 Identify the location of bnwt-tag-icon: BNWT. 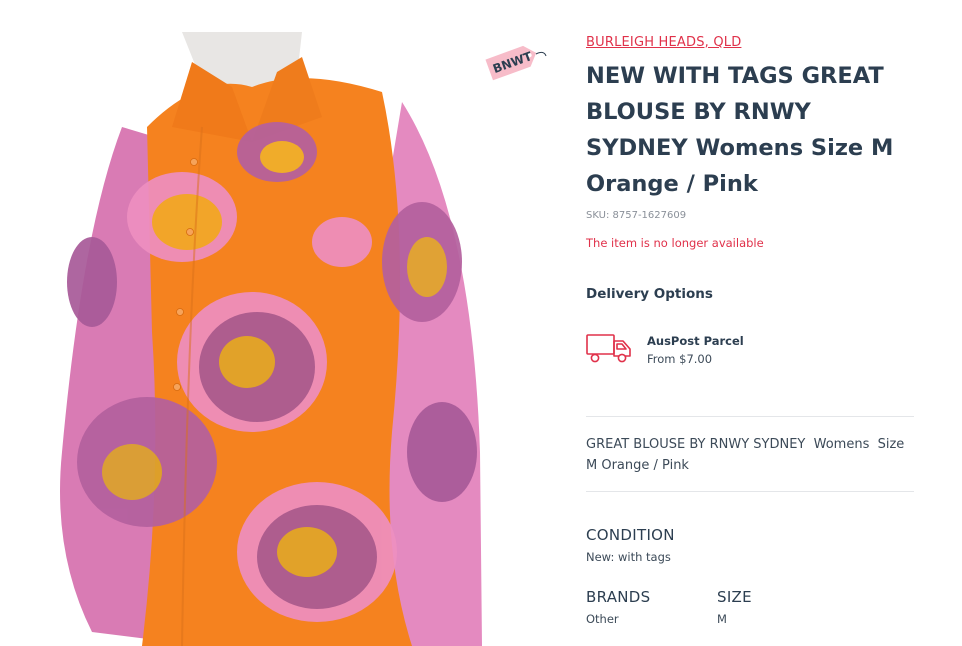
(516, 61).